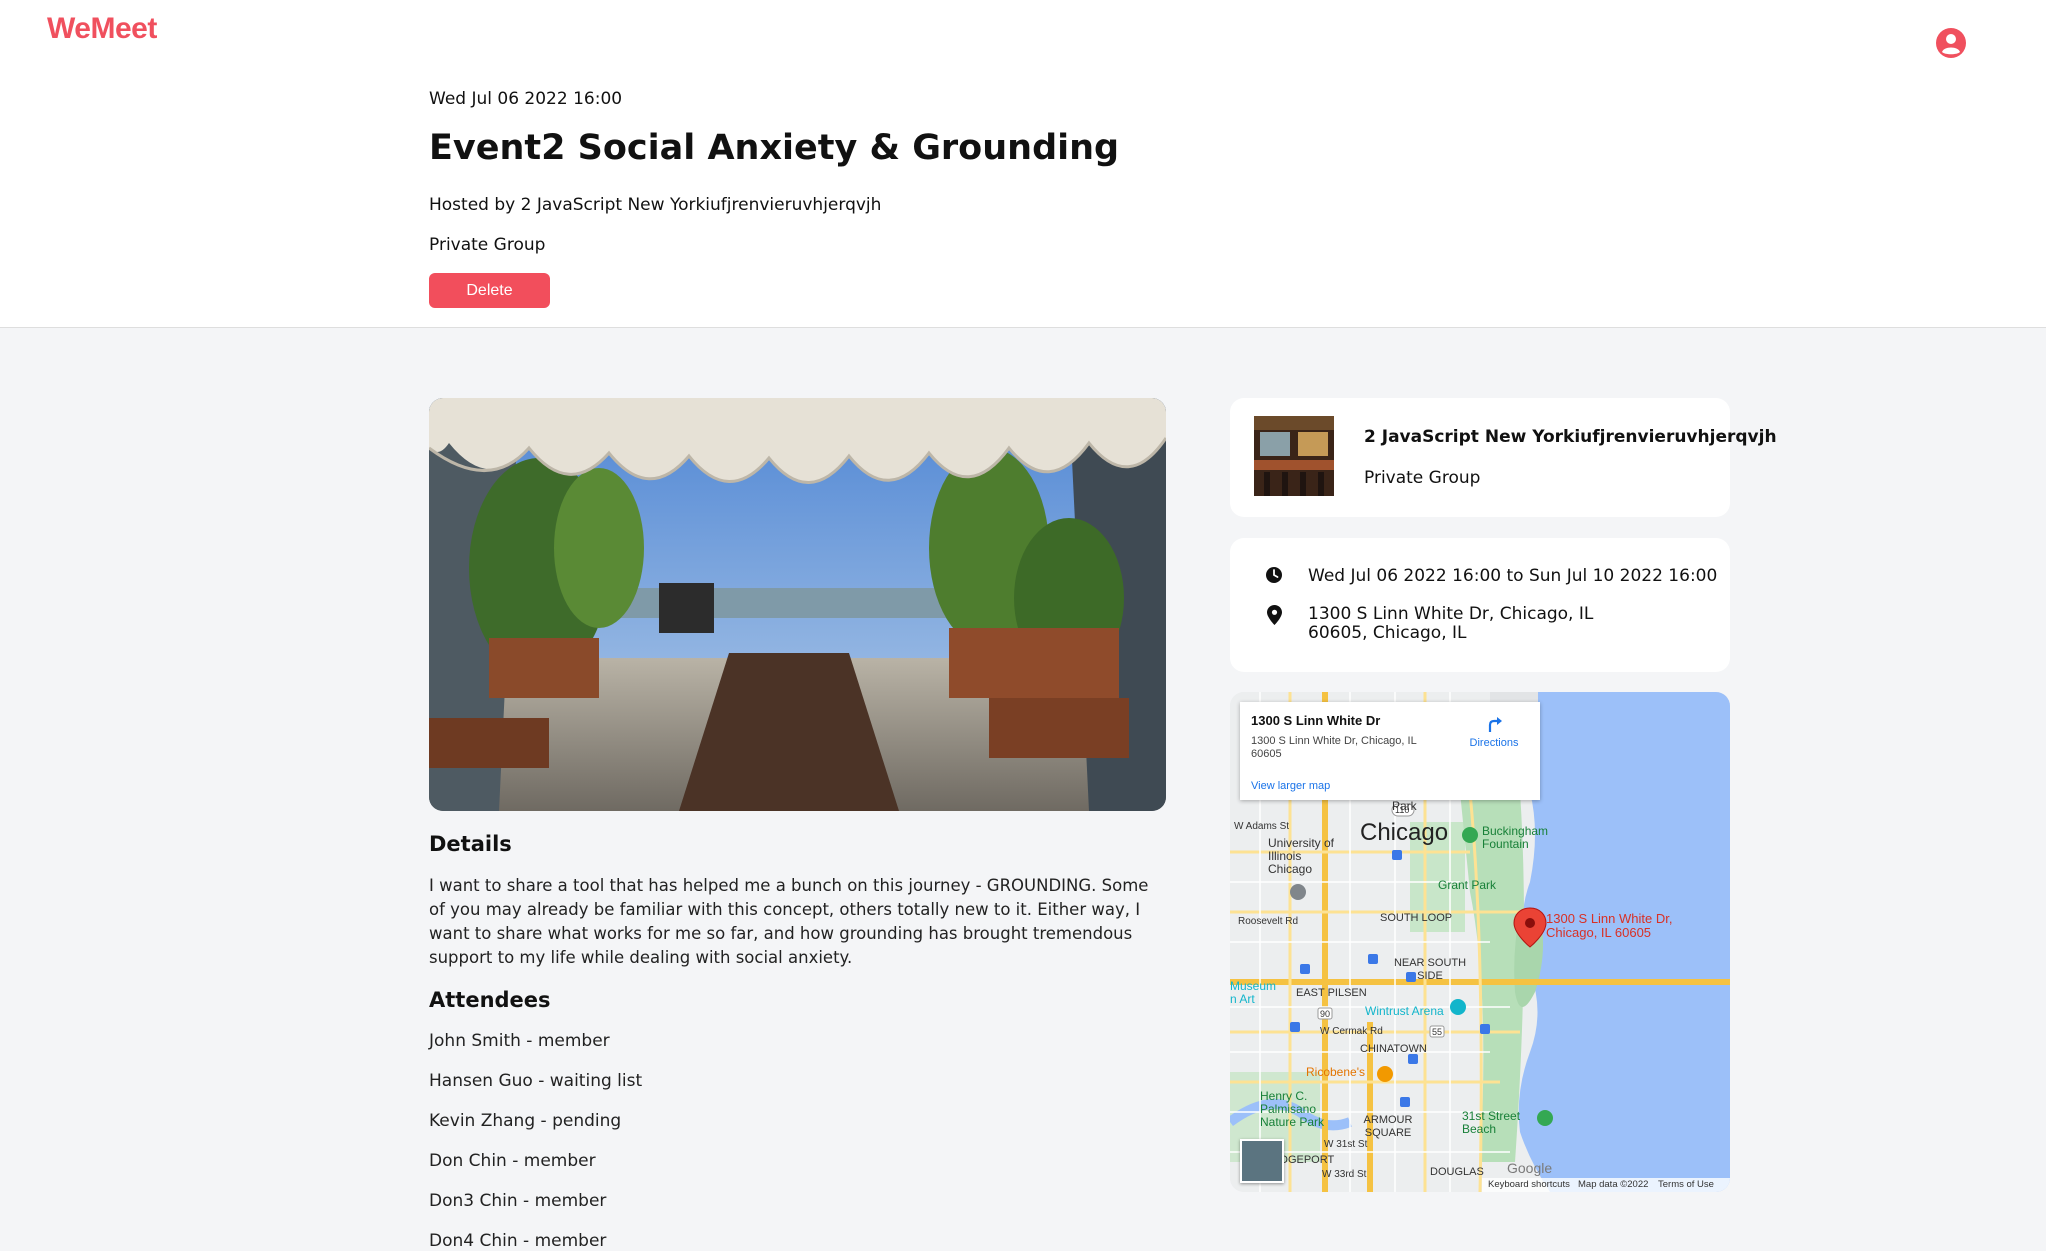 This screenshot has height=1251, width=2046. I want to click on map-city-label: Chicago, so click(1404, 832).